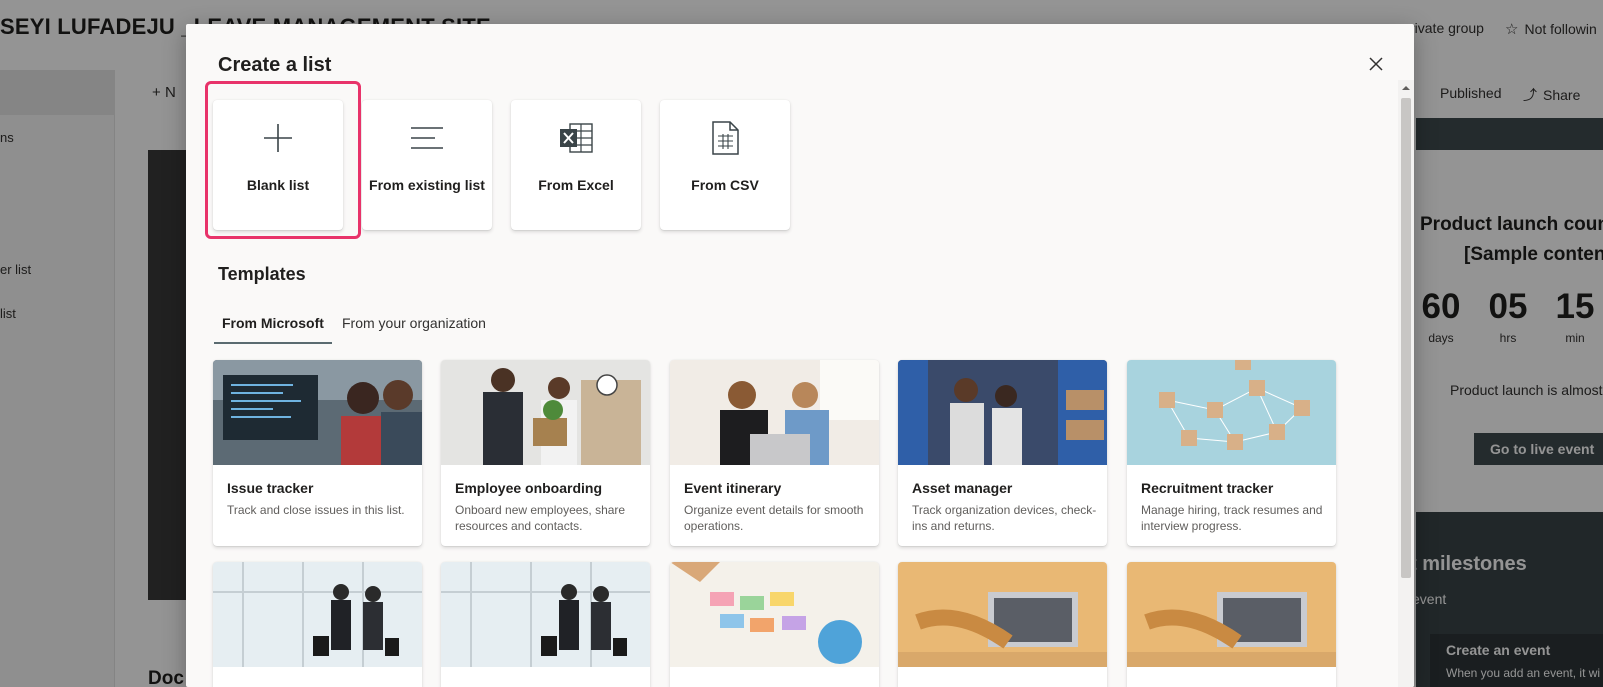  Describe the element at coordinates (962, 488) in the screenshot. I see `template-name: Asset manager` at that location.